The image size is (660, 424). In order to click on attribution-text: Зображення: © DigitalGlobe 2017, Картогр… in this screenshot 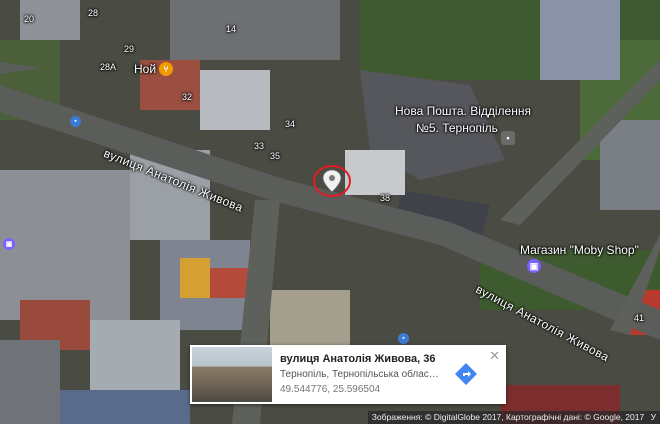, I will do `click(508, 417)`.